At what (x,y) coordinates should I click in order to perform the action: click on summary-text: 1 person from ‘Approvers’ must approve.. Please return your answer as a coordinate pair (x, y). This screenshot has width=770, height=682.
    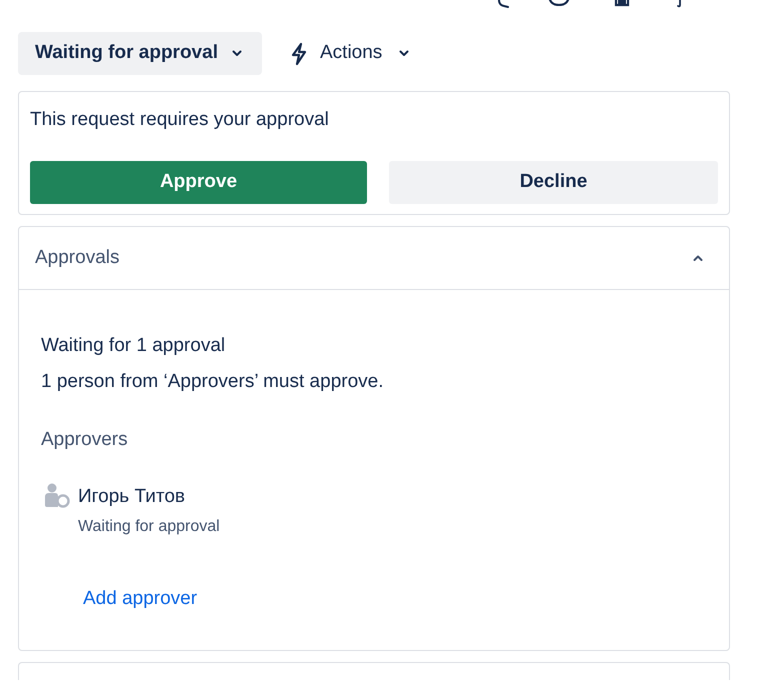
    Looking at the image, I should click on (213, 382).